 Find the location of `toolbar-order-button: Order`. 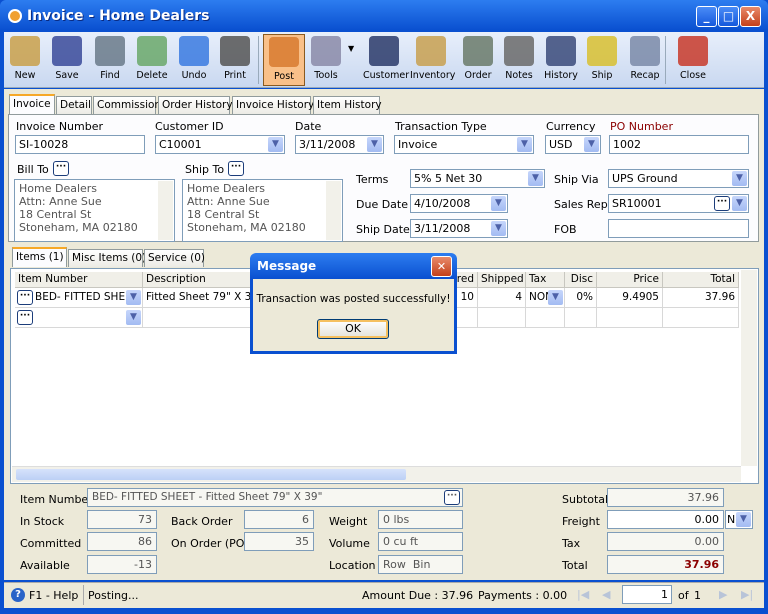

toolbar-order-button: Order is located at coordinates (478, 60).